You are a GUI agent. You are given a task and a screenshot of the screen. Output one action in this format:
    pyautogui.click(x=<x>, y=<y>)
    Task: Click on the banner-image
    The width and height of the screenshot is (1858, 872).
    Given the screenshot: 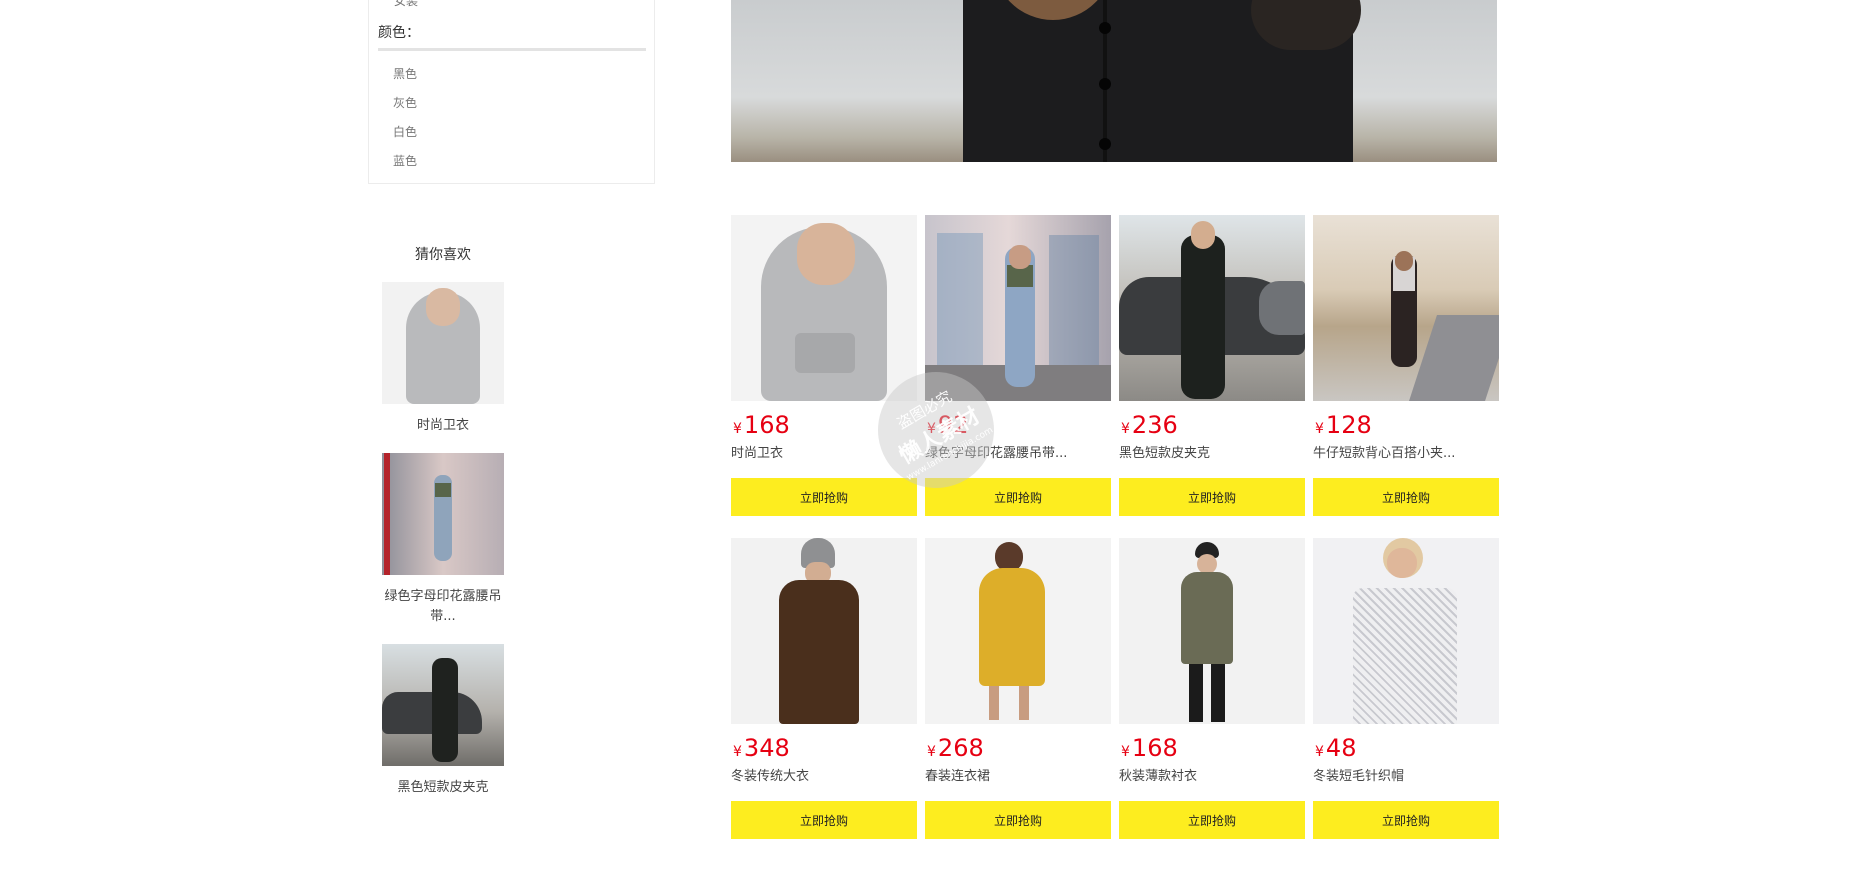 What is the action you would take?
    pyautogui.click(x=1114, y=81)
    